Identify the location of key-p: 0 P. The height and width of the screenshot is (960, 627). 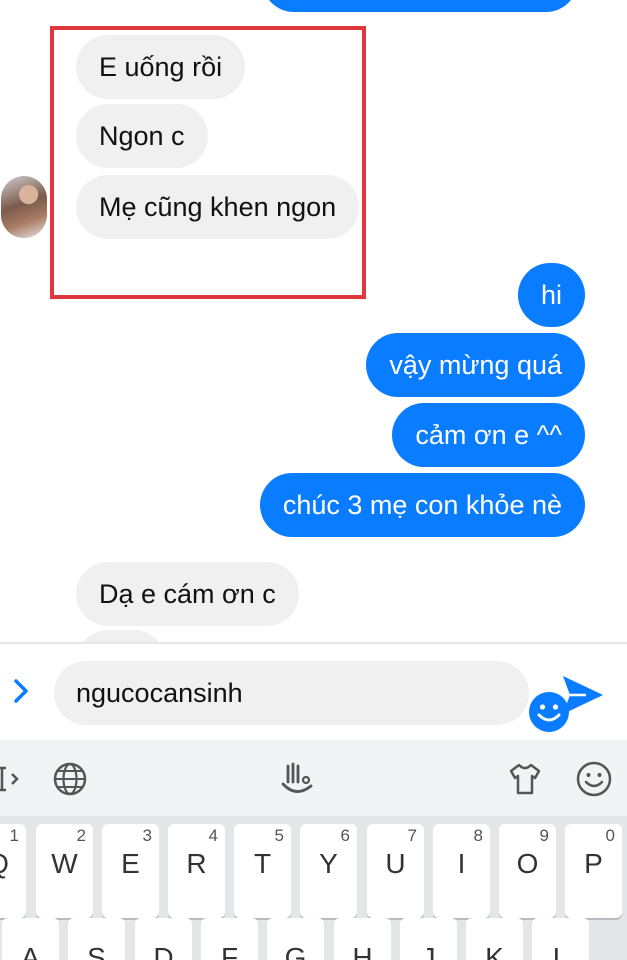
(593, 871).